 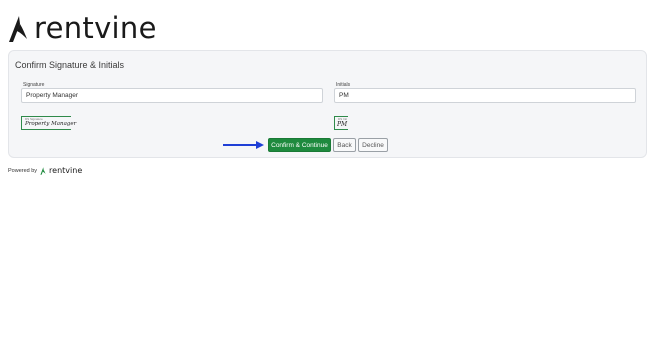 I want to click on initials-input, so click(x=485, y=95).